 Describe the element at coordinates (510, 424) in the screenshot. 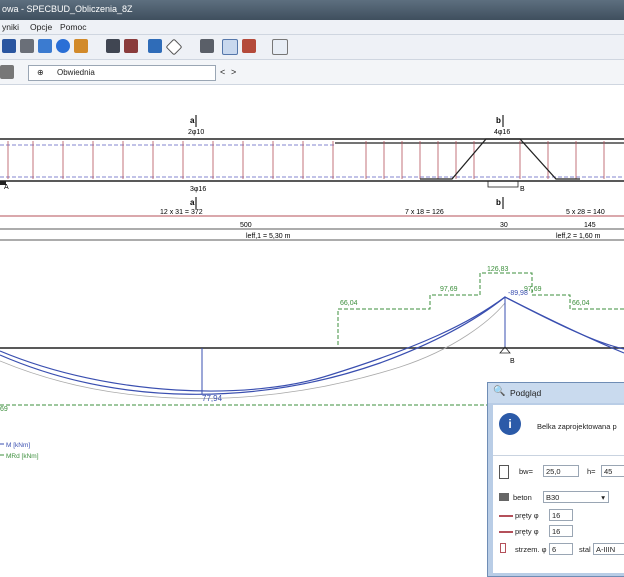

I see `info-icon: i` at that location.